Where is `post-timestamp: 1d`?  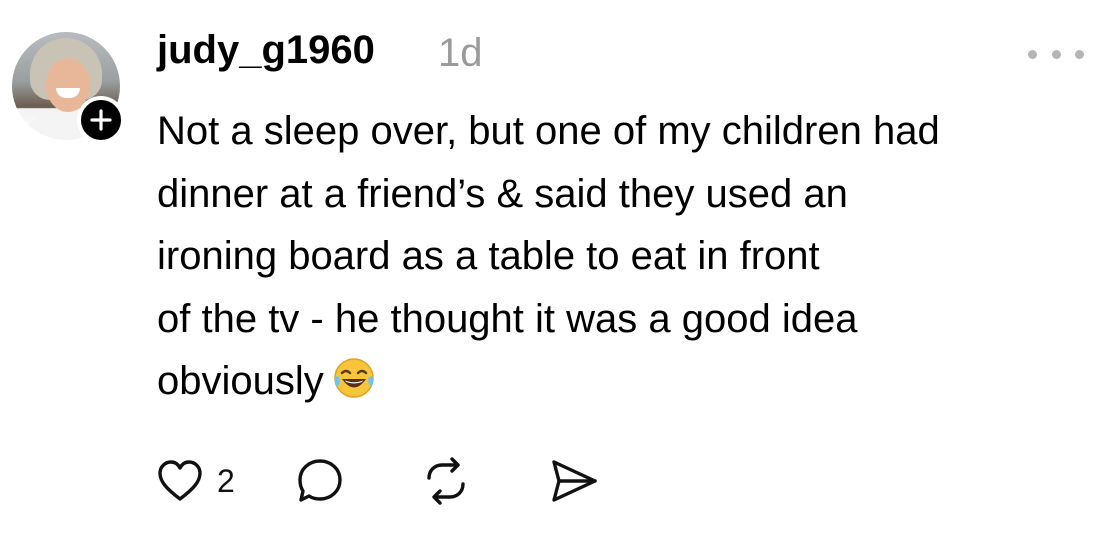
post-timestamp: 1d is located at coordinates (460, 53).